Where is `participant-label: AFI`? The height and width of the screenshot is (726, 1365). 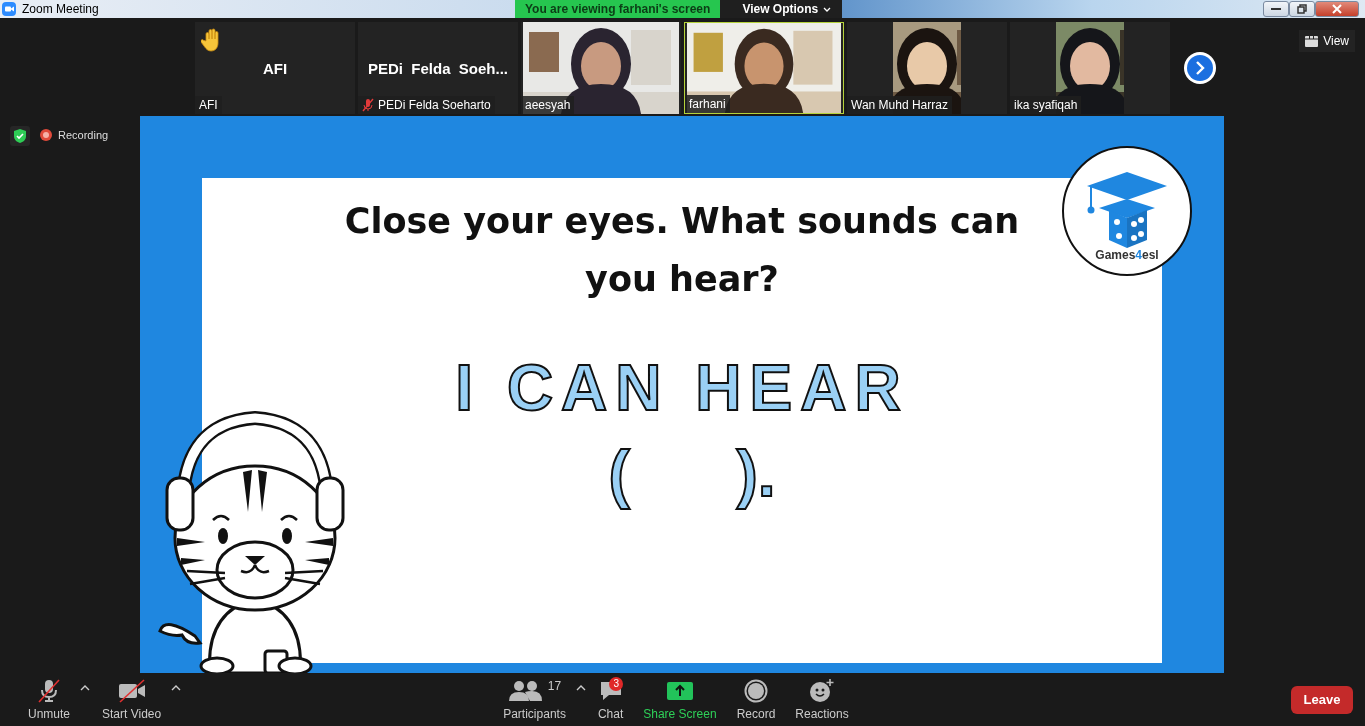 participant-label: AFI is located at coordinates (208, 105).